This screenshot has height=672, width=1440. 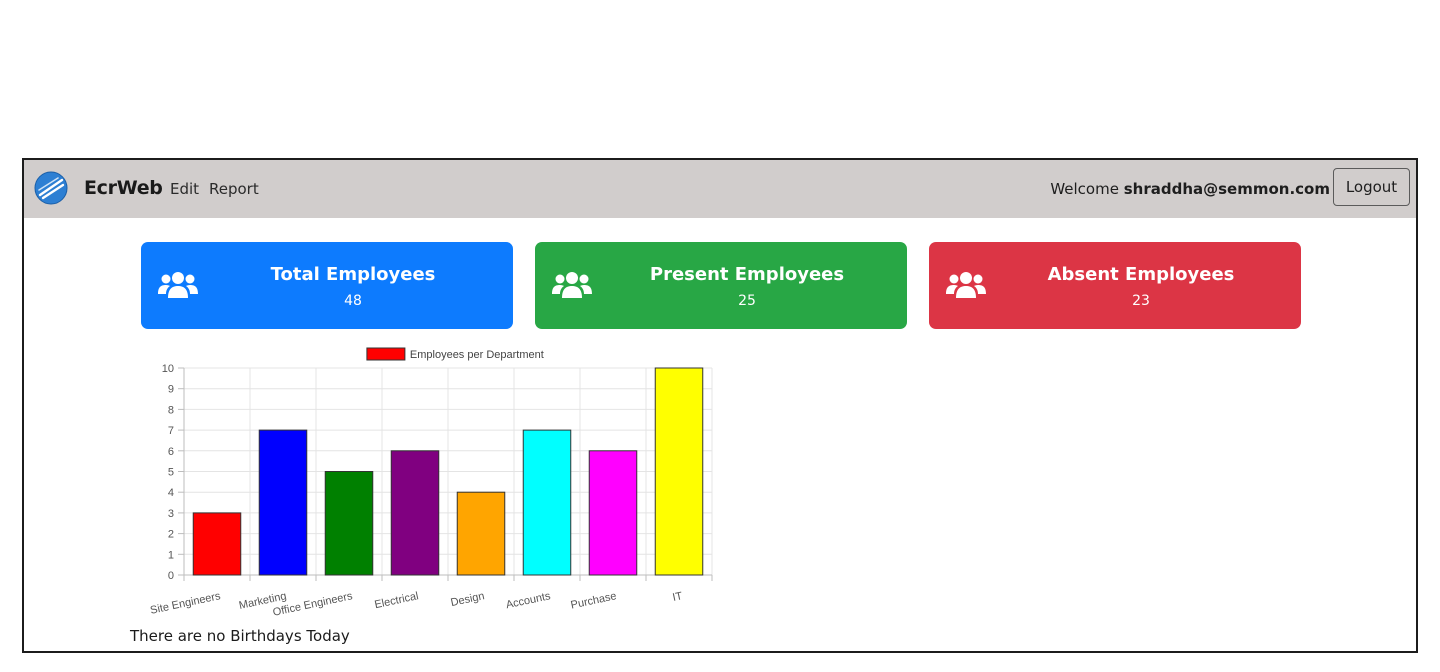 I want to click on y-tick-label: 1, so click(x=171, y=555).